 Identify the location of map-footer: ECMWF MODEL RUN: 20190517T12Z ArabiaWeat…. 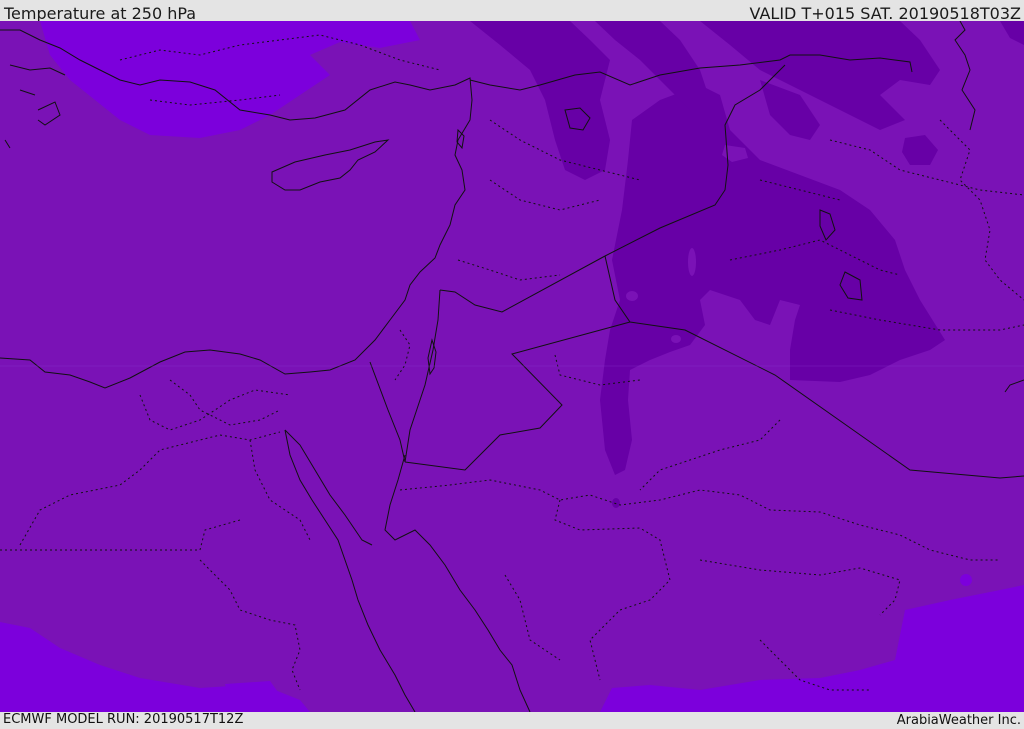
(512, 720).